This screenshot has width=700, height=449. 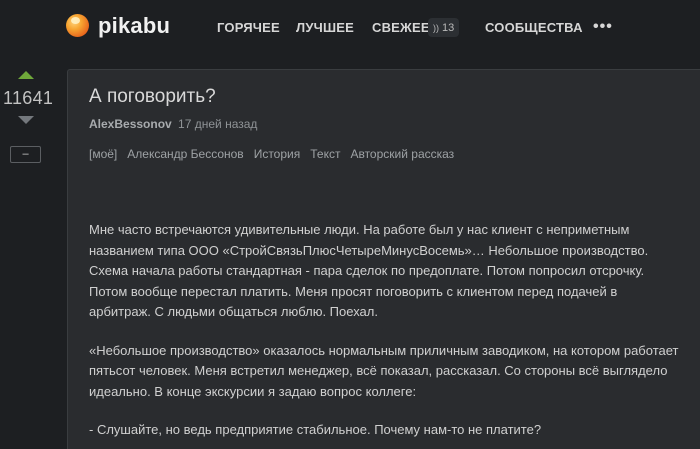 What do you see at coordinates (325, 28) in the screenshot?
I see `nav-best: ЛУЧШЕЕ` at bounding box center [325, 28].